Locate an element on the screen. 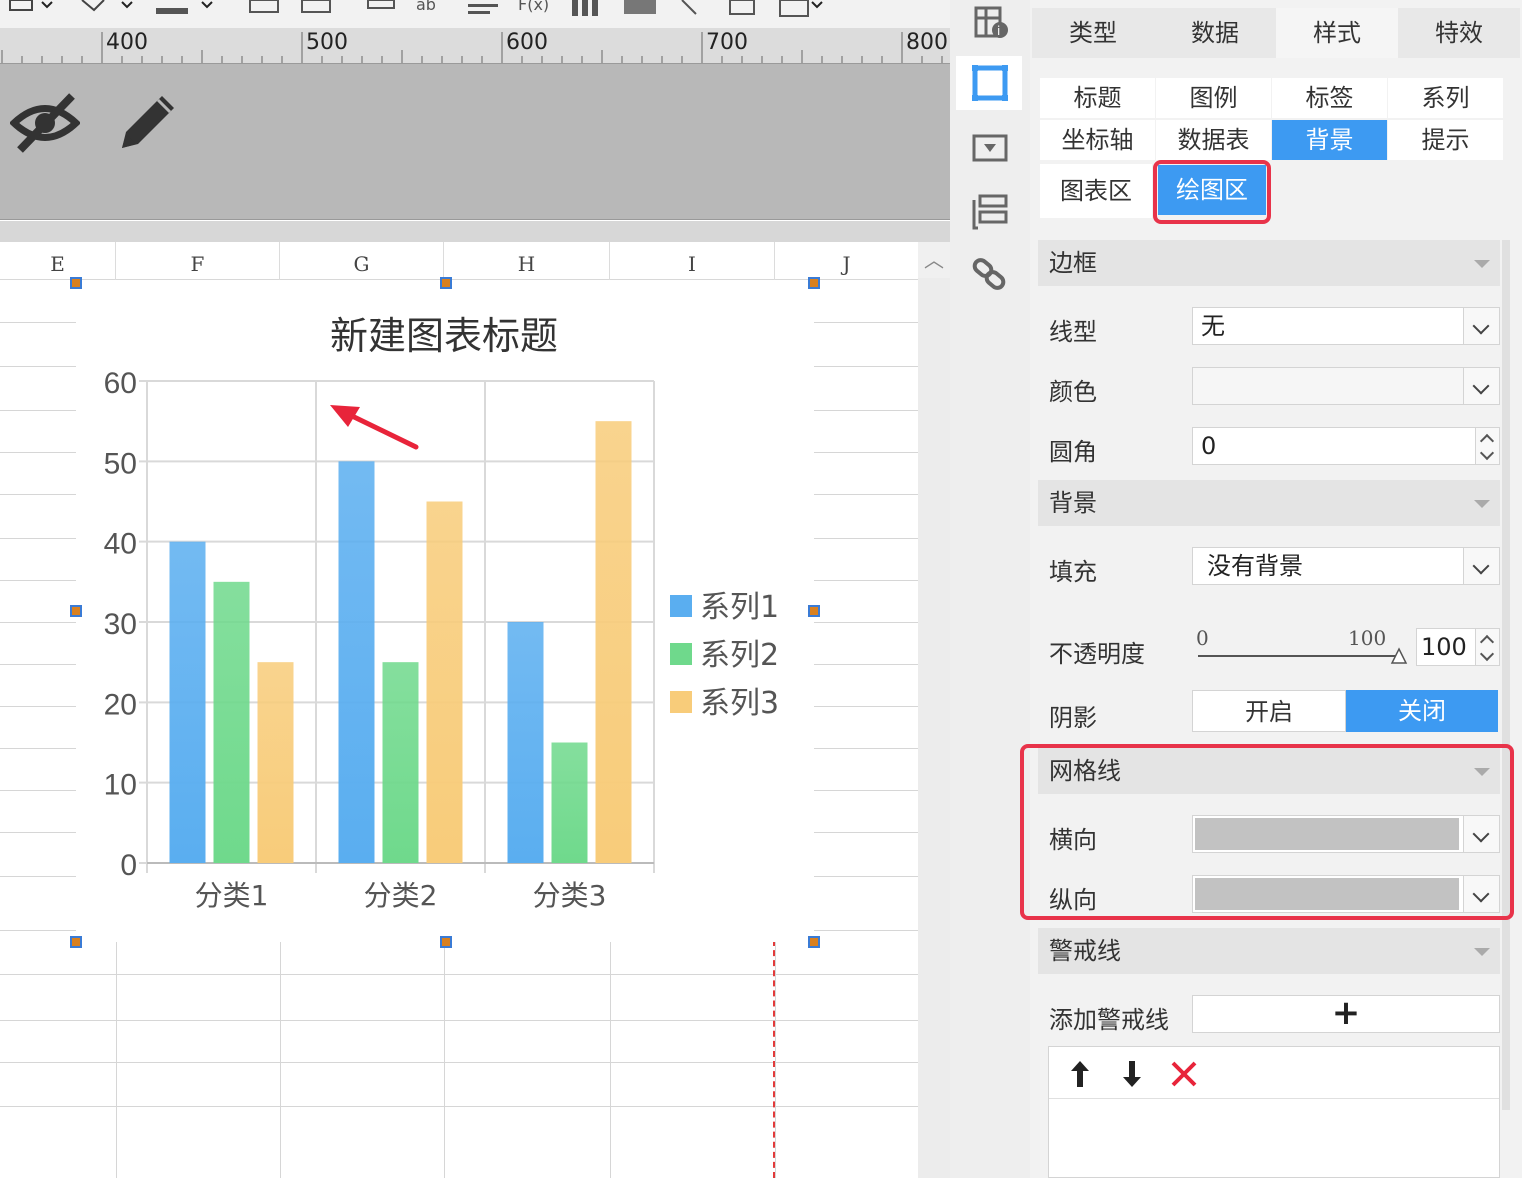  chart-title: 新建图表标题 is located at coordinates (444, 336).